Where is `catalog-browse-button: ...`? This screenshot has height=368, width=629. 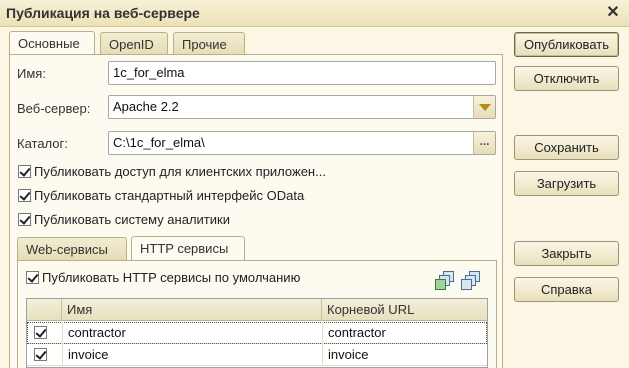 catalog-browse-button: ... is located at coordinates (484, 143).